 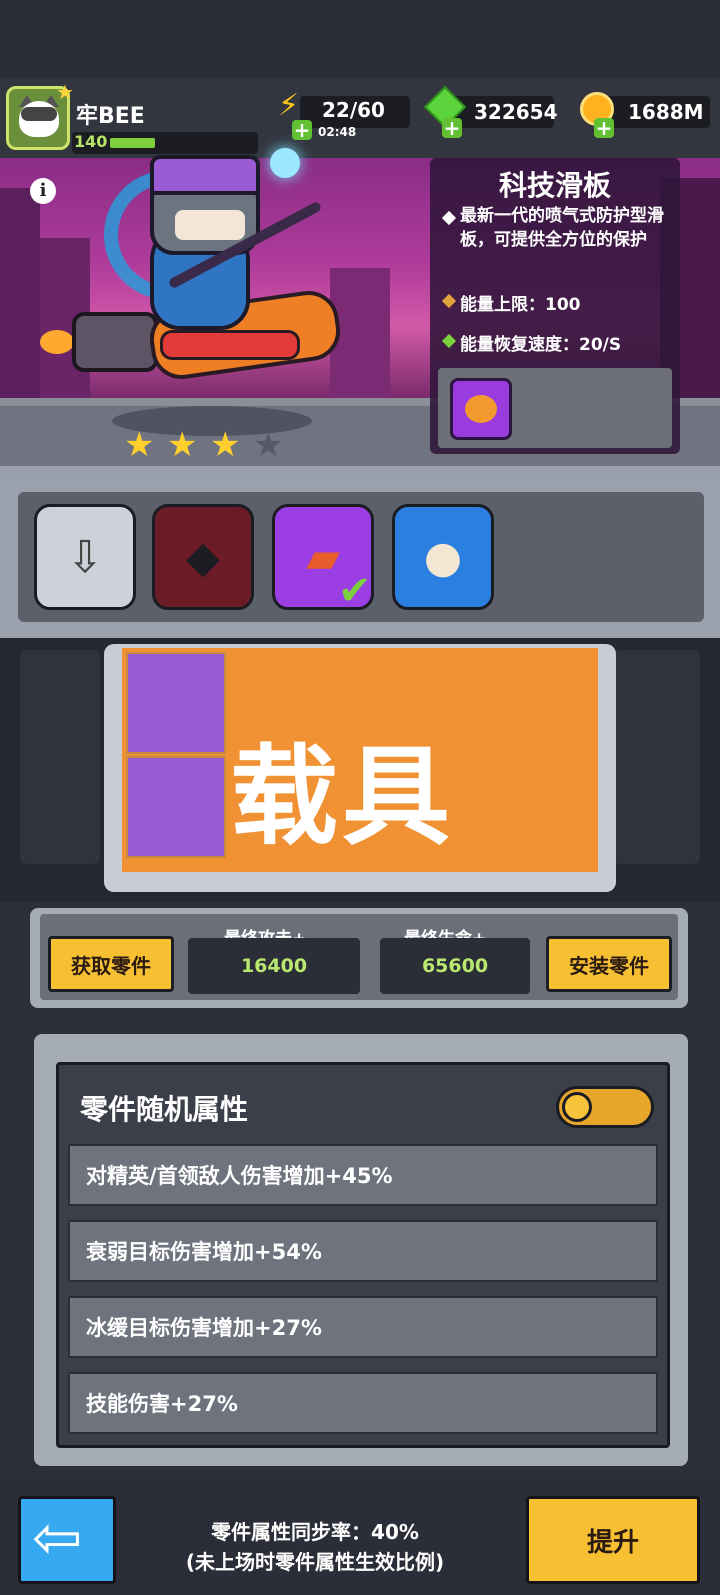 I want to click on hero-hat, so click(x=205, y=175).